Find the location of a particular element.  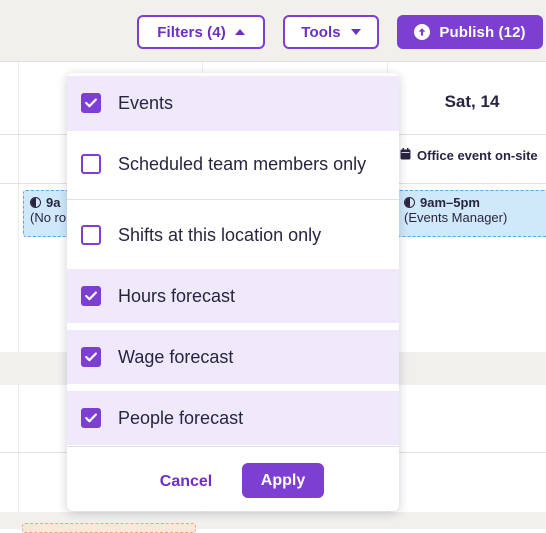

calendar-icon is located at coordinates (405, 155).